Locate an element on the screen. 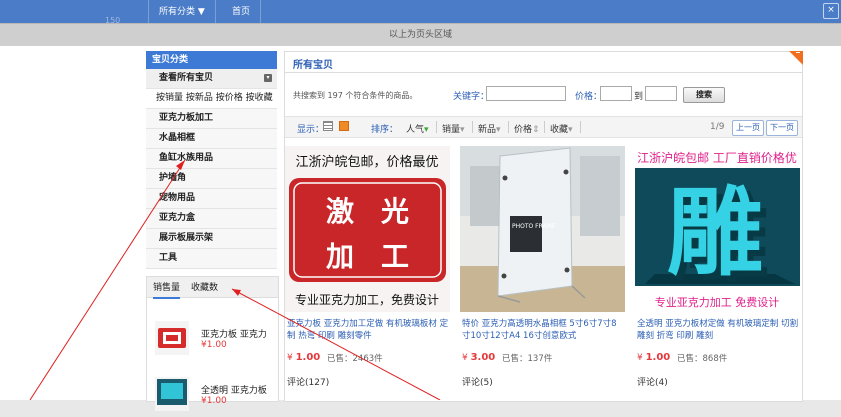 This screenshot has height=417, width=841. price-min-input is located at coordinates (616, 93).